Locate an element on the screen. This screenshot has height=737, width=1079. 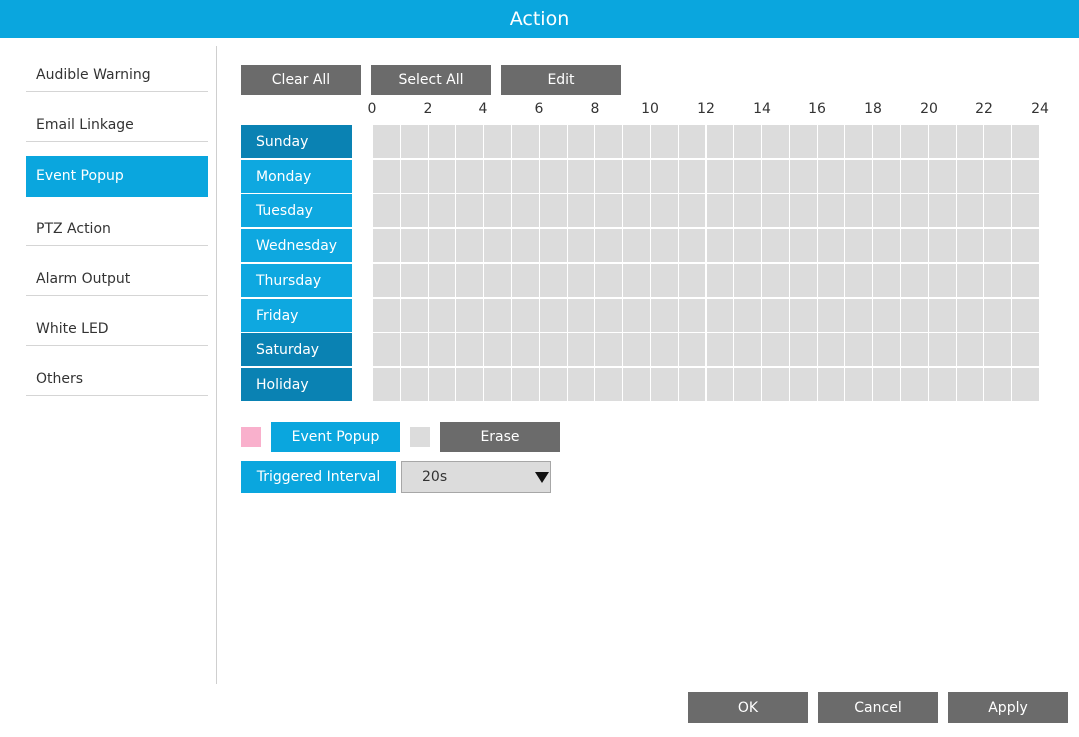
select-all-button: Select All is located at coordinates (431, 80).